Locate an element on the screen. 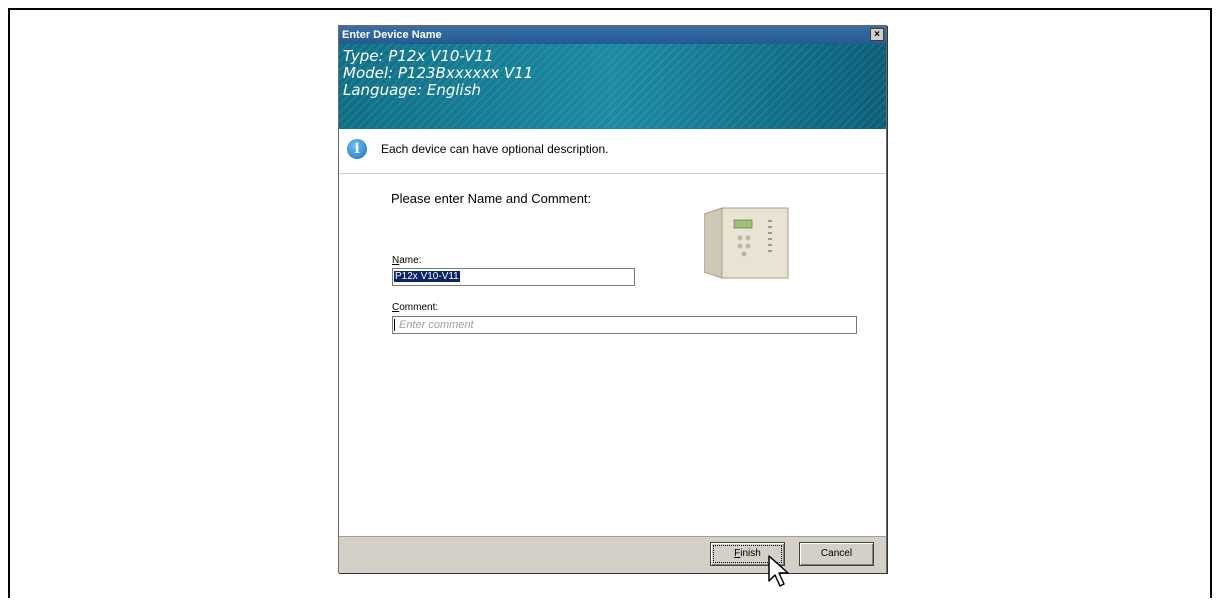  banner-model: Model: P123Bxxxxxx V11 is located at coordinates (438, 73).